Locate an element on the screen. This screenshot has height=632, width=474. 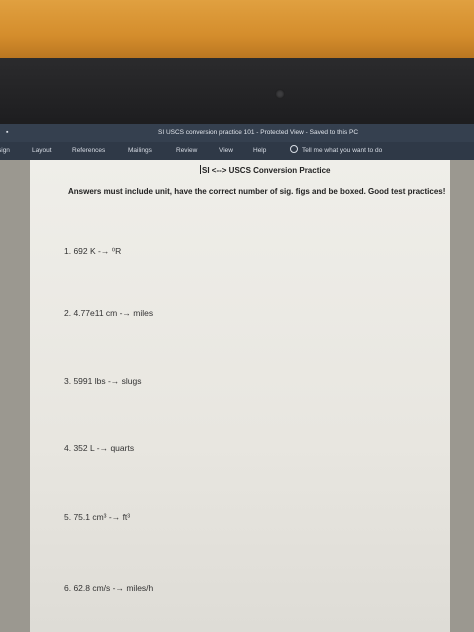
tab-references: References is located at coordinates (88, 151).